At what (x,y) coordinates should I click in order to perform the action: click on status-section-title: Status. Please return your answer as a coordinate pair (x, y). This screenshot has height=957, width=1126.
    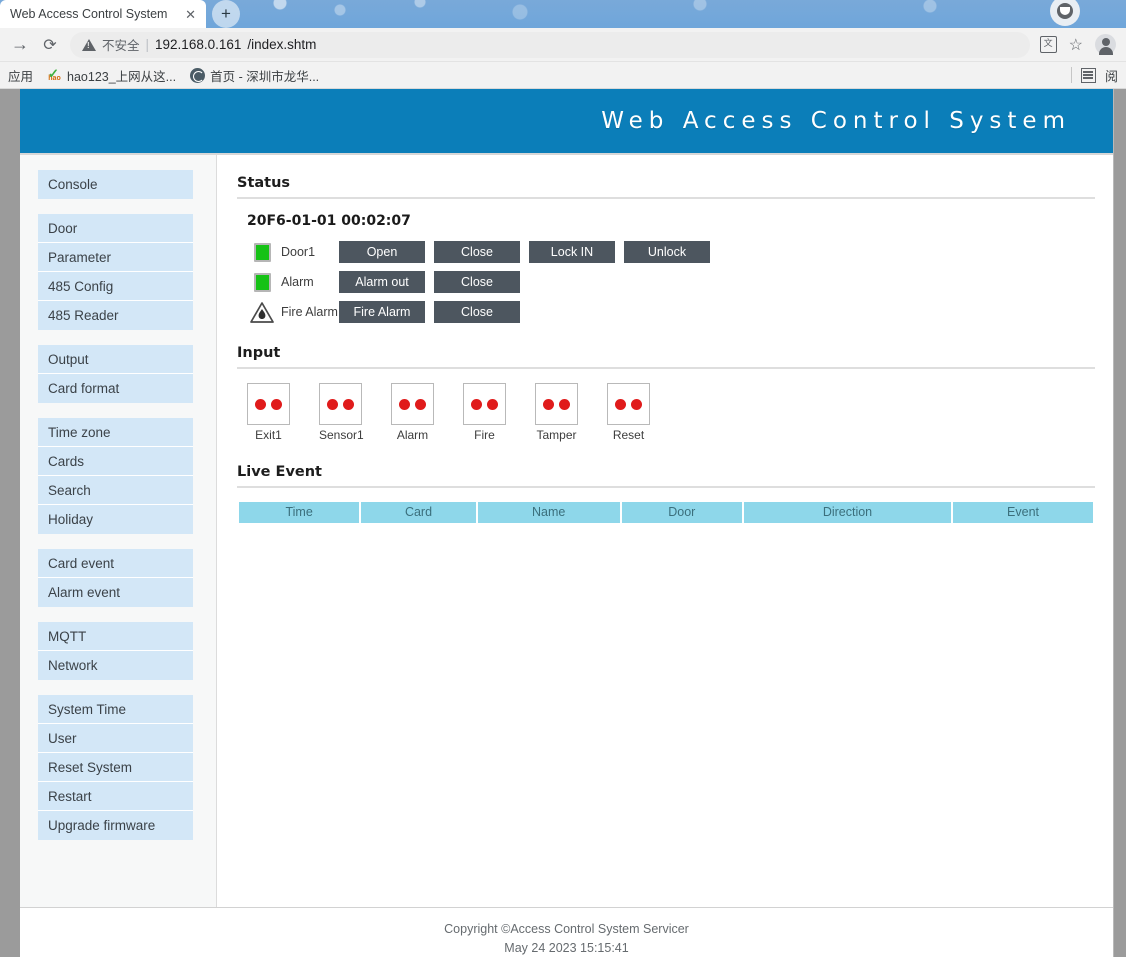
    Looking at the image, I should click on (264, 183).